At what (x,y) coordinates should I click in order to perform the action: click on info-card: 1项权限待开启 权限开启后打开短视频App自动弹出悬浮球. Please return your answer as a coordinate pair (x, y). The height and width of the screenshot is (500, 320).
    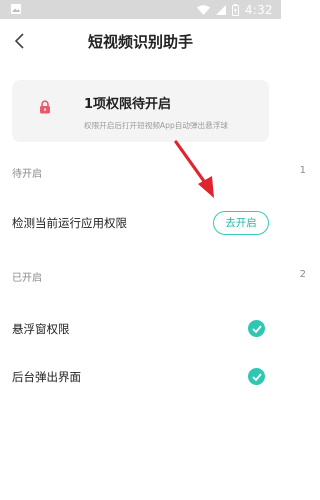
    Looking at the image, I should click on (140, 111).